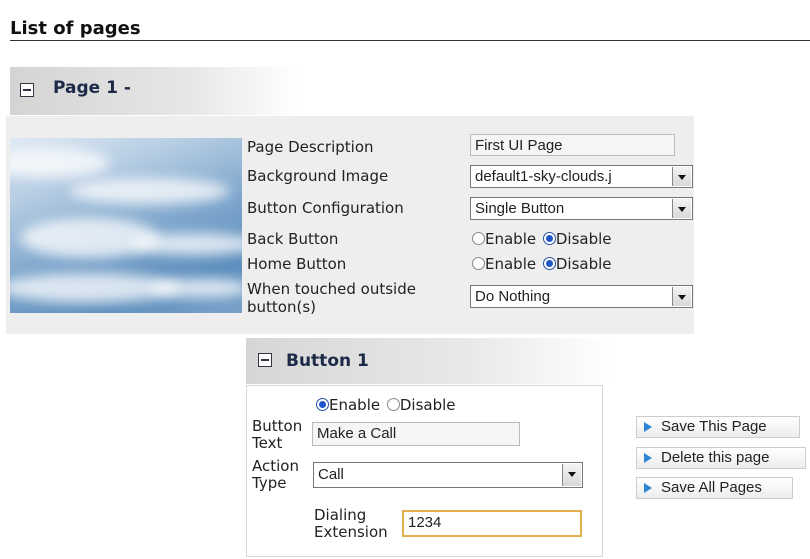 The height and width of the screenshot is (559, 810). Describe the element at coordinates (318, 176) in the screenshot. I see `background-image-label: Background Image` at that location.